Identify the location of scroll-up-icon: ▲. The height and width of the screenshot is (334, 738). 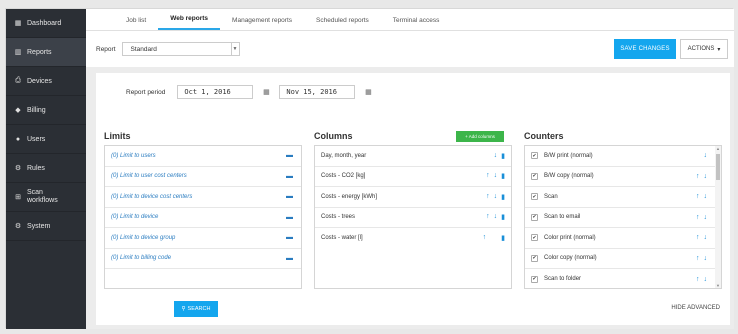
(718, 148).